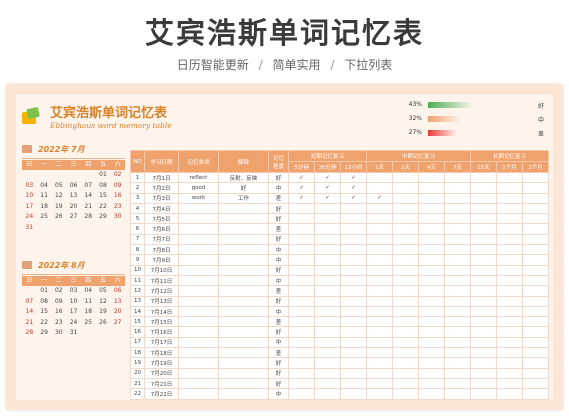 The height and width of the screenshot is (418, 569). Describe the element at coordinates (117, 323) in the screenshot. I see `calendar-day: 27` at that location.